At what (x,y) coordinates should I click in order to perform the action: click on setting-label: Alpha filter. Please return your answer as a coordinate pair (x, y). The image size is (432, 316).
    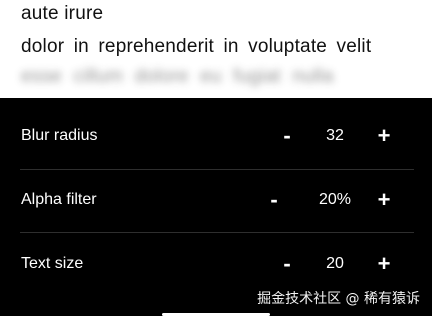
    Looking at the image, I should click on (59, 199).